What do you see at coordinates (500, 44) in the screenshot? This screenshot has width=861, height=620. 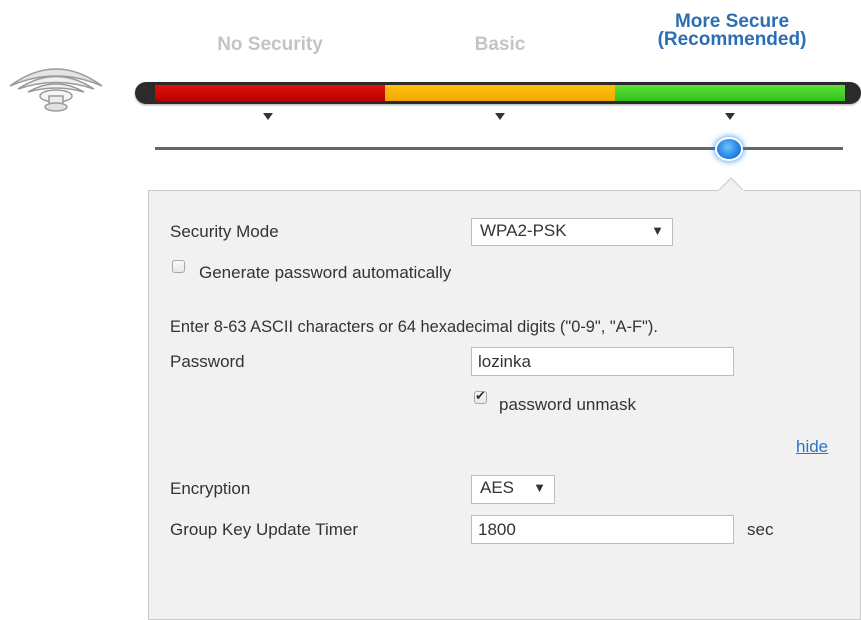 I see `level-basic: Basic` at bounding box center [500, 44].